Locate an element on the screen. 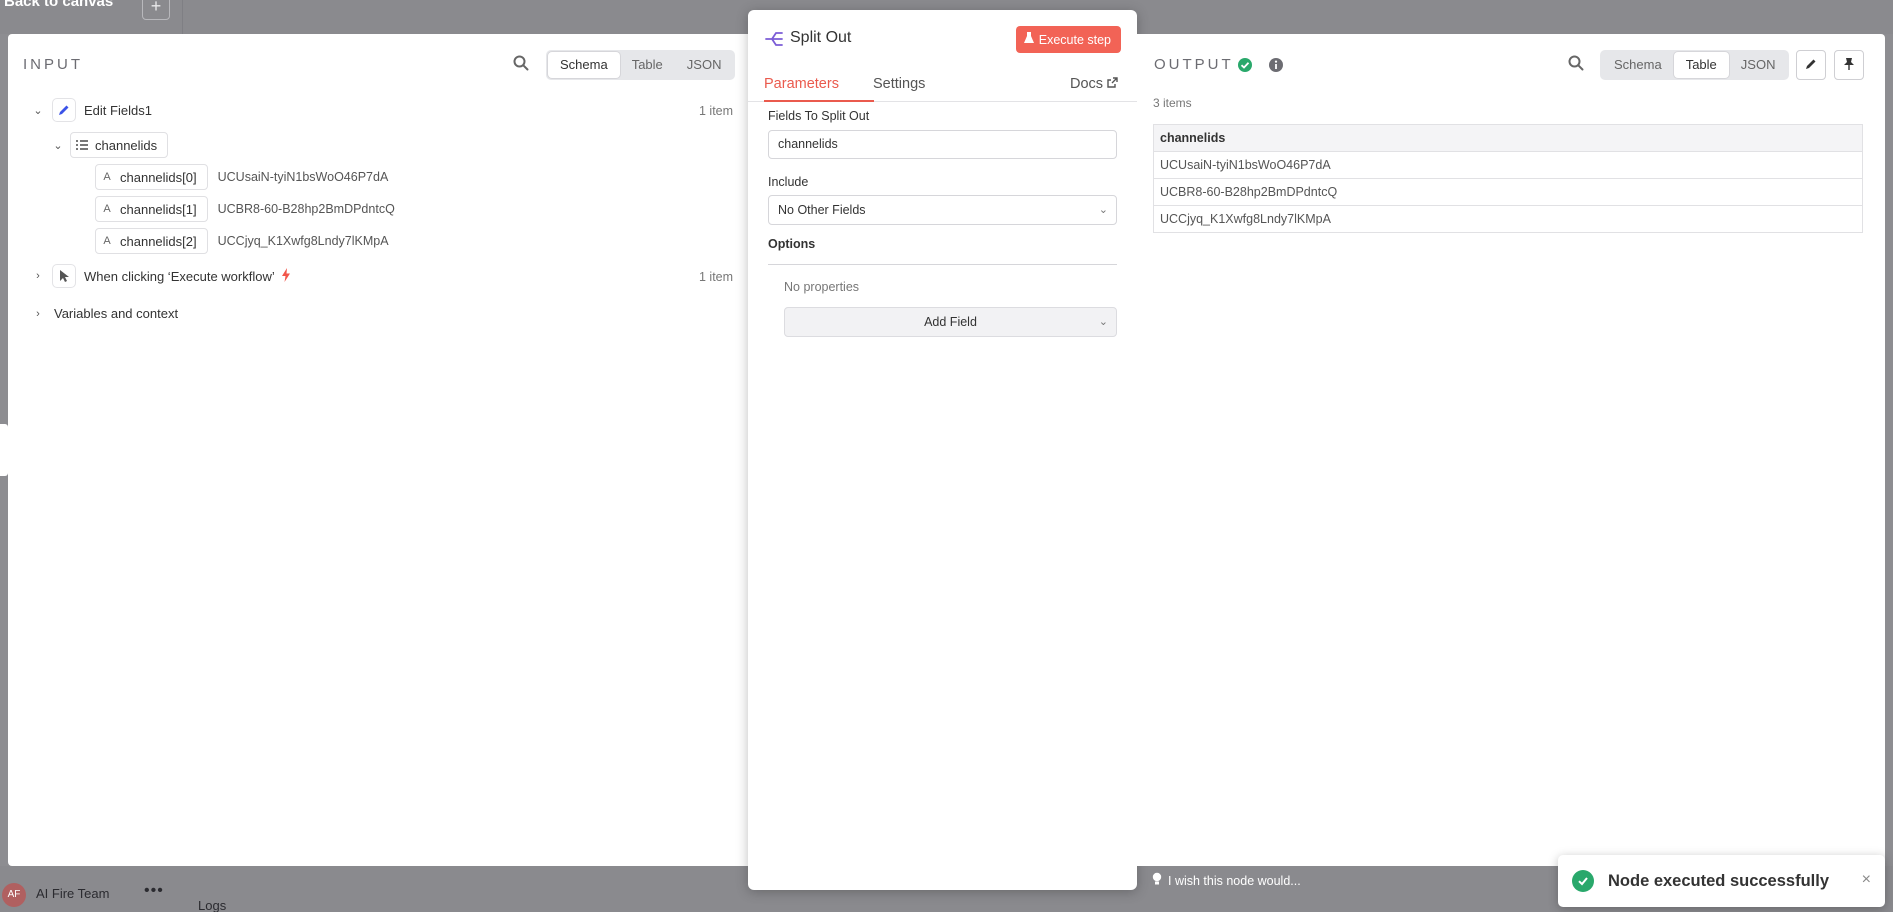 This screenshot has height=912, width=1893. output-view-schema: Schema is located at coordinates (1638, 65).